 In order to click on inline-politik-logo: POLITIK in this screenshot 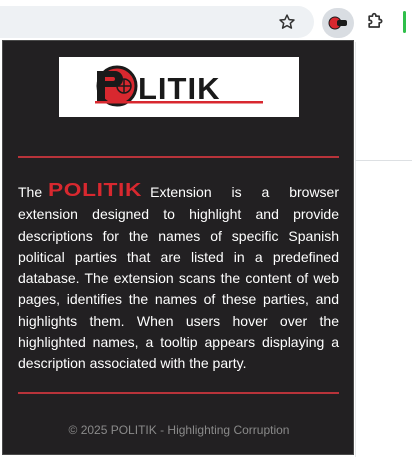, I will do `click(95, 192)`.